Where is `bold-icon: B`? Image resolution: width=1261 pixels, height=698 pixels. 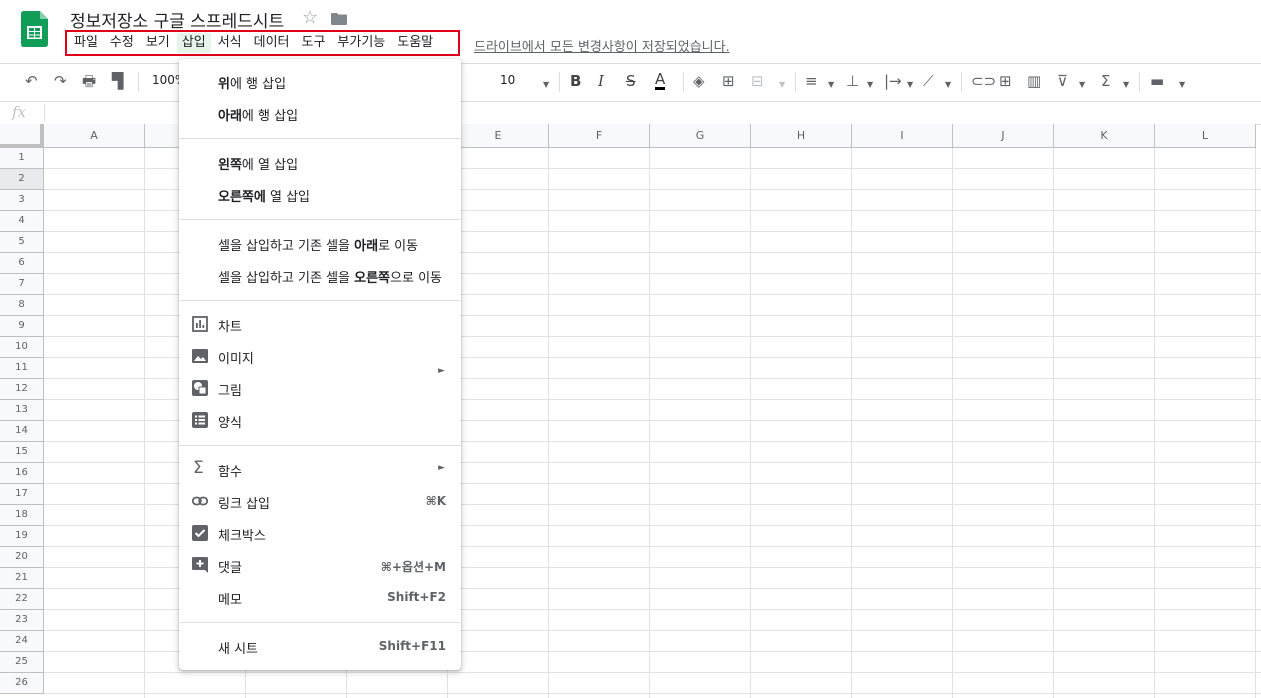
bold-icon: B is located at coordinates (575, 81).